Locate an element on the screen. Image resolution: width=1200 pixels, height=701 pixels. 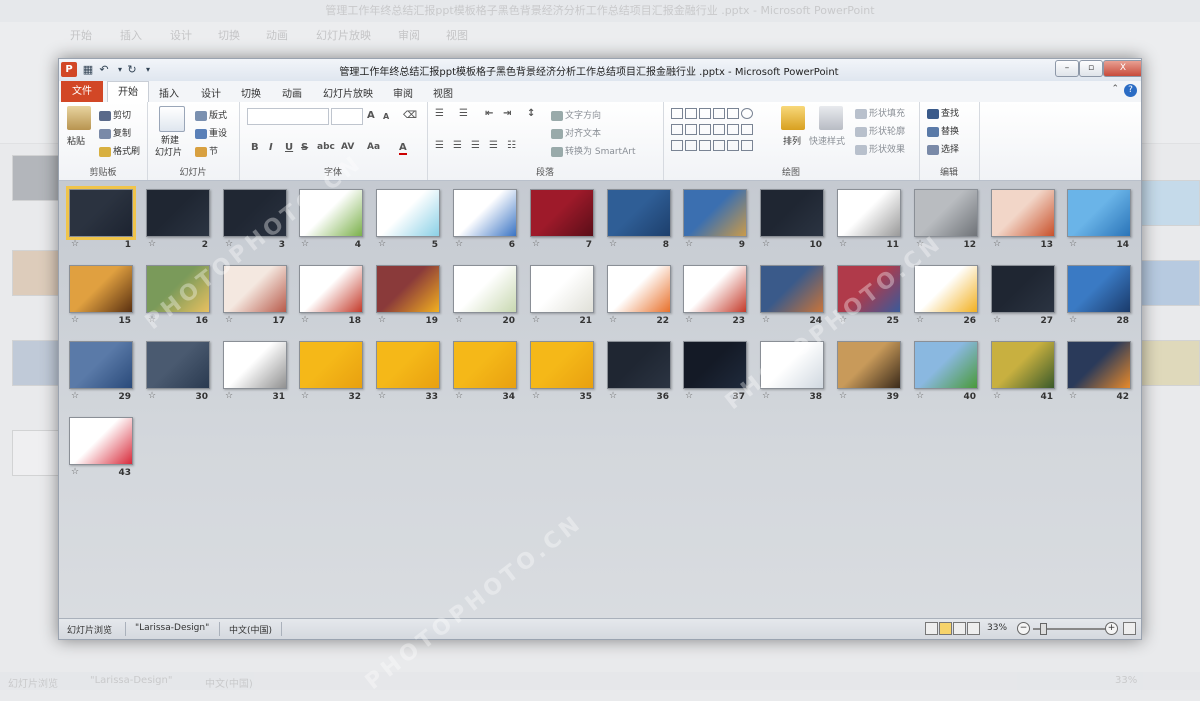
strikethrough-button: S is located at coordinates (304, 147).